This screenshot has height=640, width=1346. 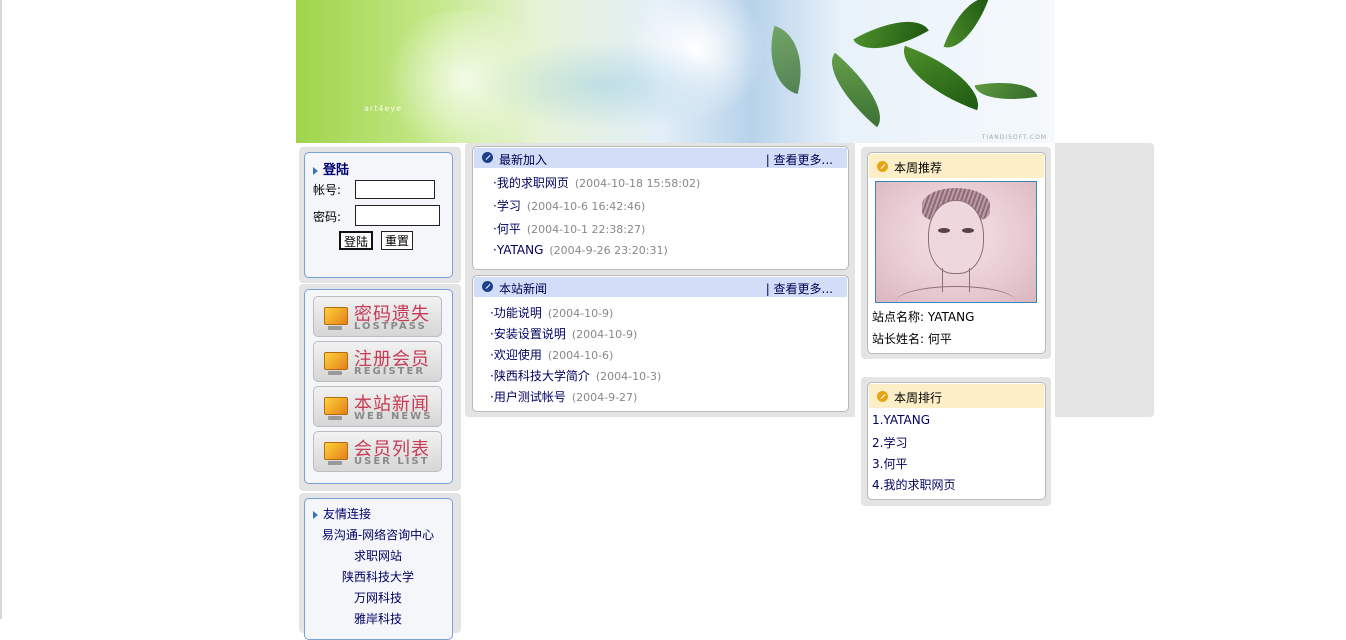 I want to click on ranking-panel: 本周排行 1.YATANG 2.学习 3.何平 4.我的求职网页, so click(x=956, y=441).